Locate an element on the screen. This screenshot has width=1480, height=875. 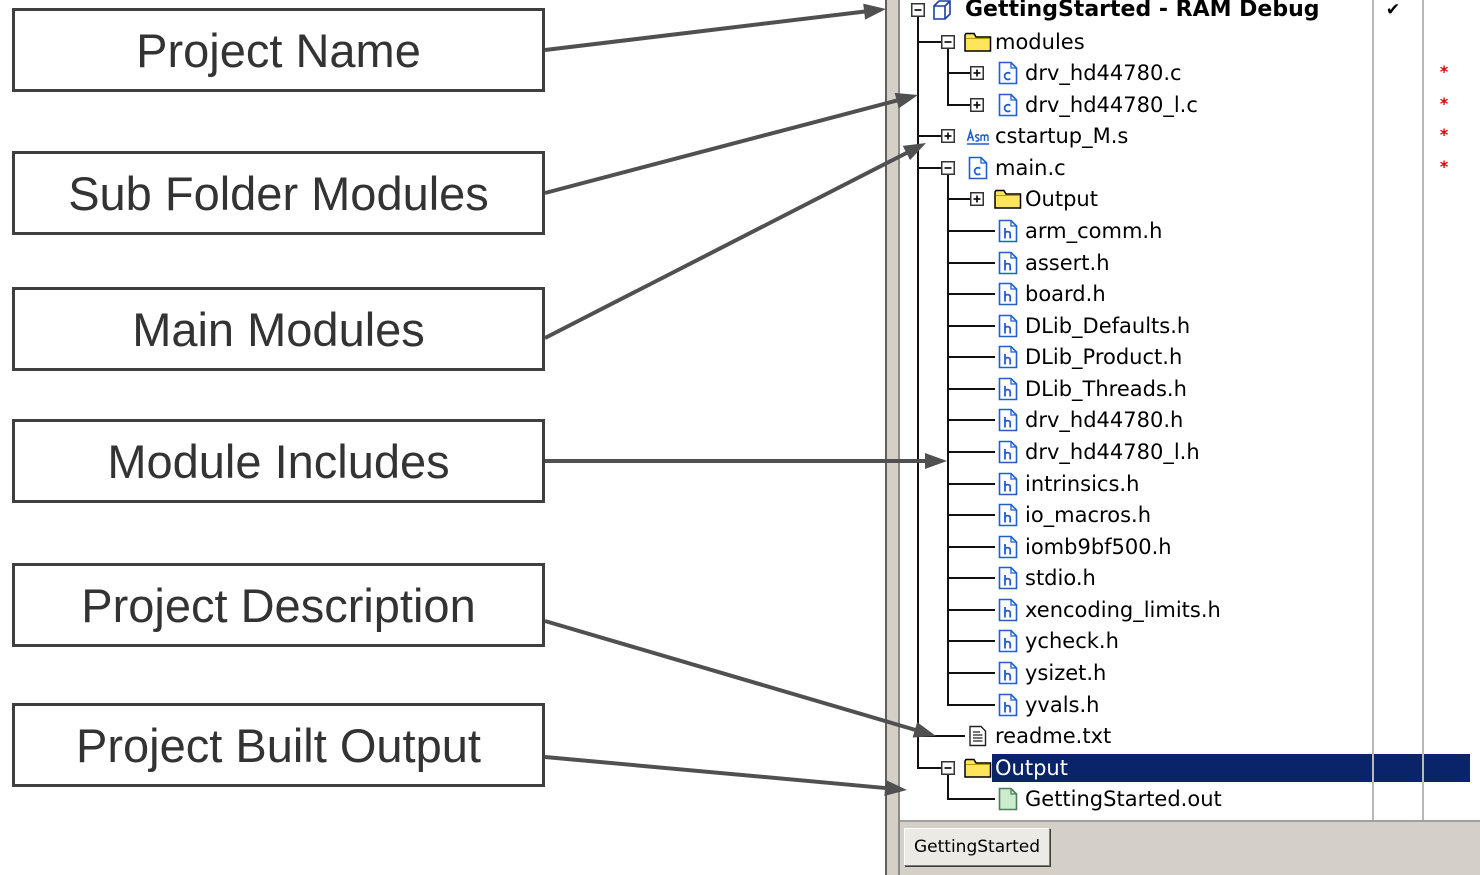
arrowhead is located at coordinates (874, 11).